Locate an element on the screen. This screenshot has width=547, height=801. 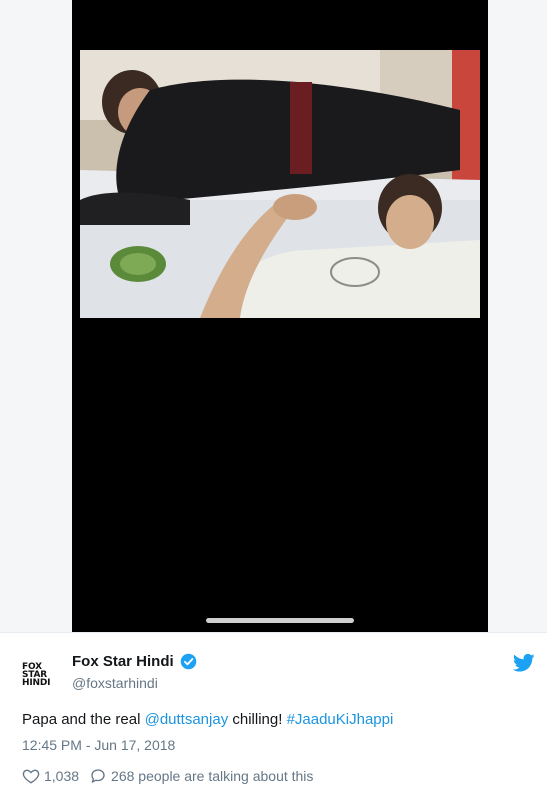
author-handle: @foxstarhindi is located at coordinates (115, 683).